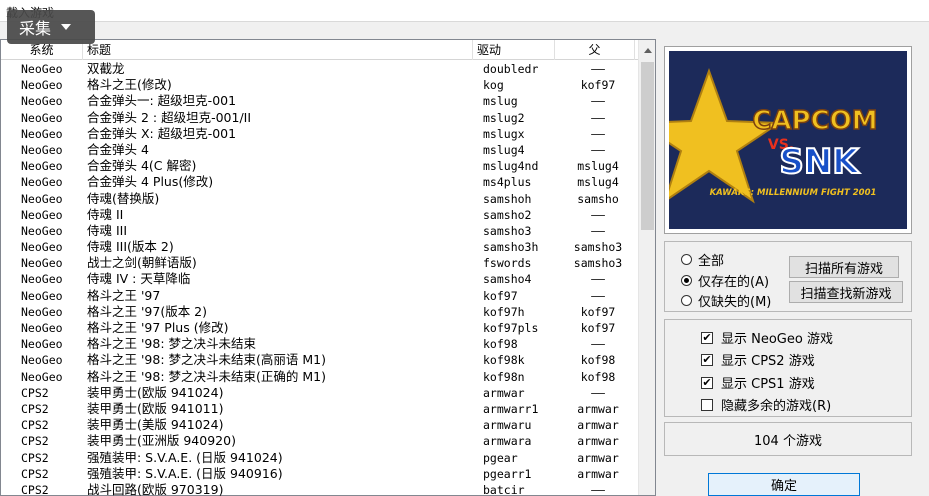 Image resolution: width=929 pixels, height=496 pixels. I want to click on cell-title: 格斗之王 '97 Plus (修改), so click(158, 327).